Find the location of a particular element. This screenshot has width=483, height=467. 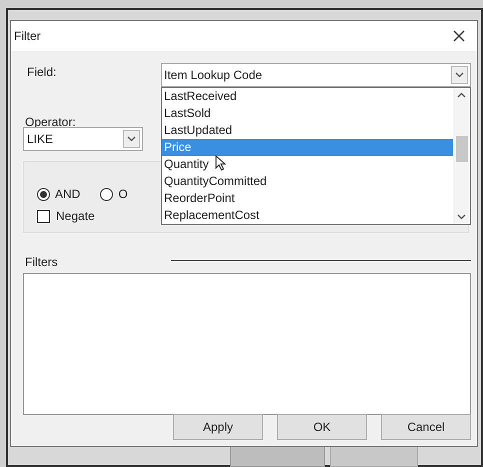

negate-checkbox: Negate is located at coordinates (66, 216).